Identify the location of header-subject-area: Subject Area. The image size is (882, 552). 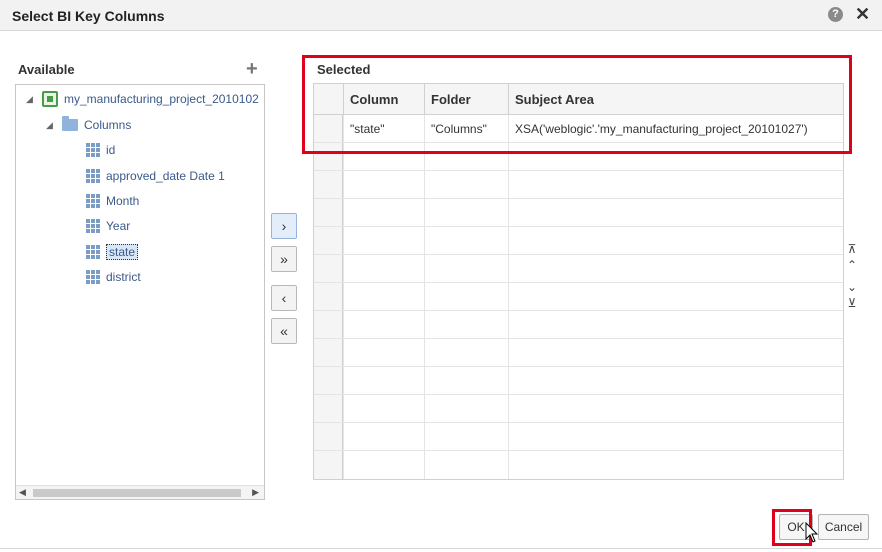
(675, 99).